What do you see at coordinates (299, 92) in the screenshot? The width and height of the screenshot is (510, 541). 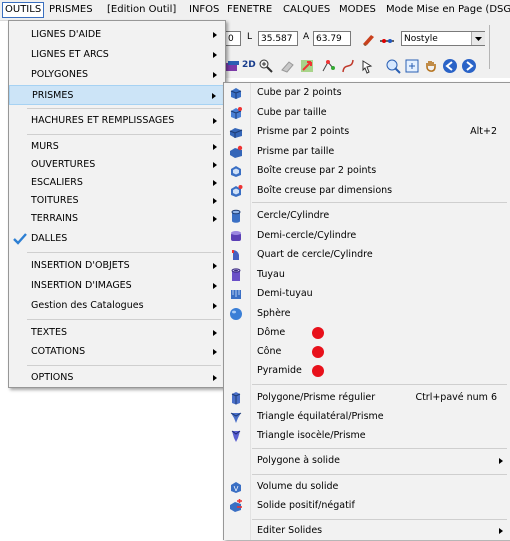 I see `menu-item-label: Cube par 2 points` at bounding box center [299, 92].